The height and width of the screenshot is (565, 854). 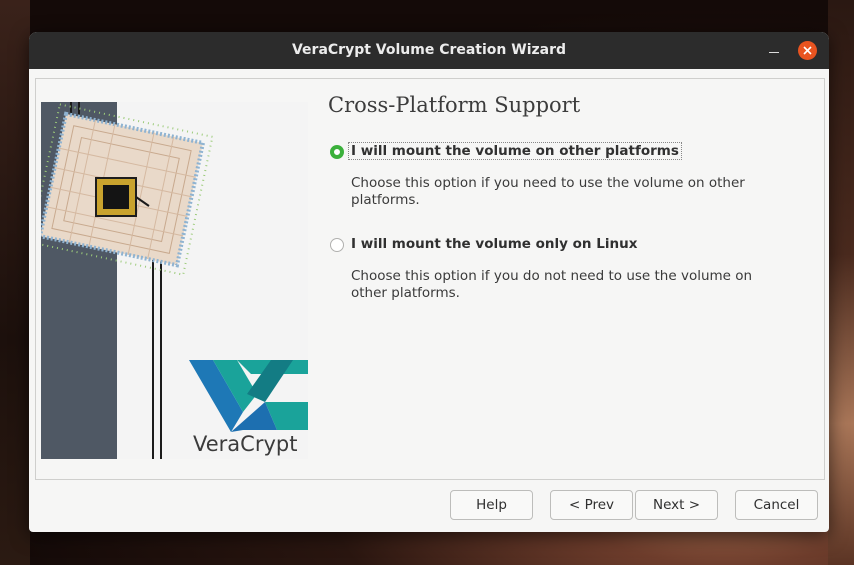 I want to click on option-desc-linux-only-line2: other platforms., so click(x=405, y=293).